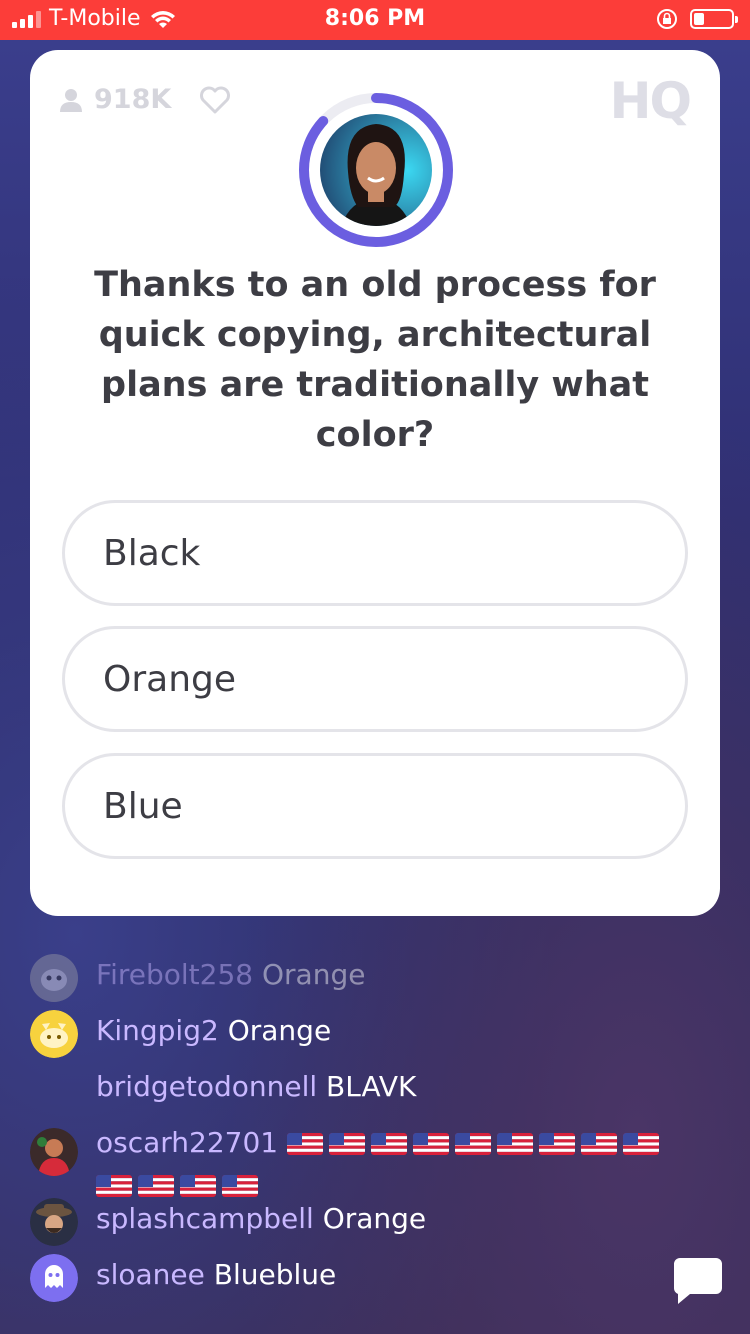 This screenshot has width=750, height=1334. Describe the element at coordinates (375, 679) in the screenshot. I see `answer-option-2: Orange` at that location.